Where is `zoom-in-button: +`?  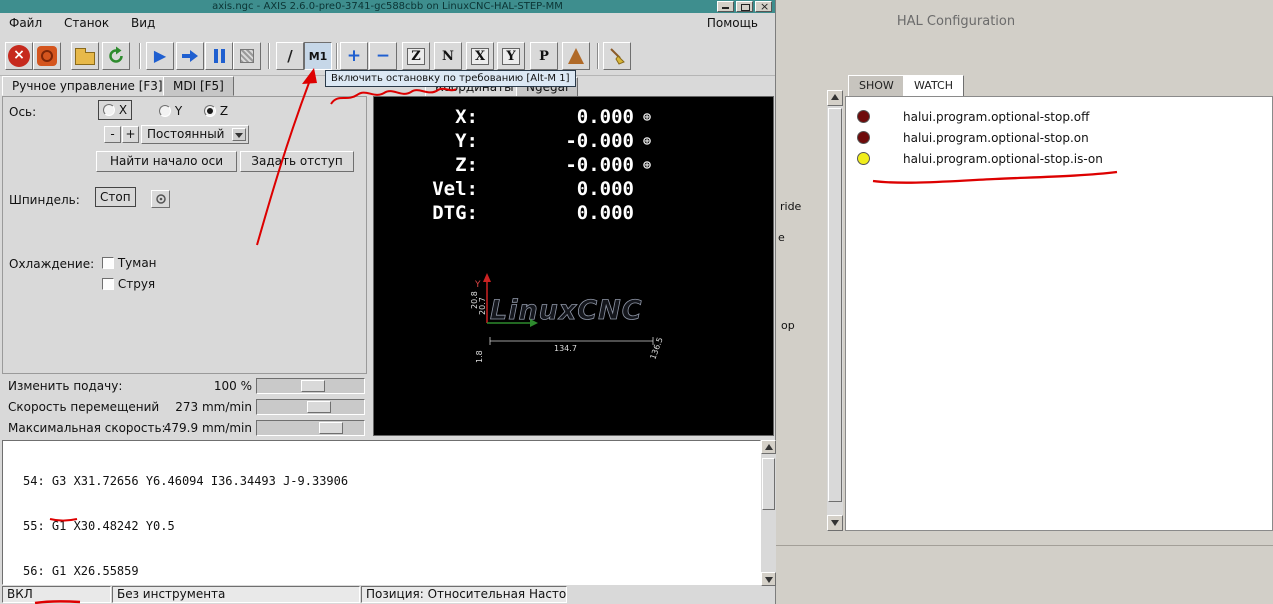 zoom-in-button: + is located at coordinates (354, 56).